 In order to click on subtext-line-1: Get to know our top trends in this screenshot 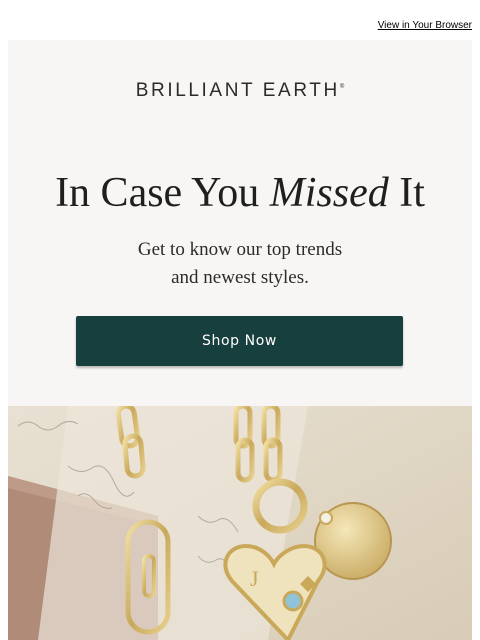, I will do `click(240, 249)`.